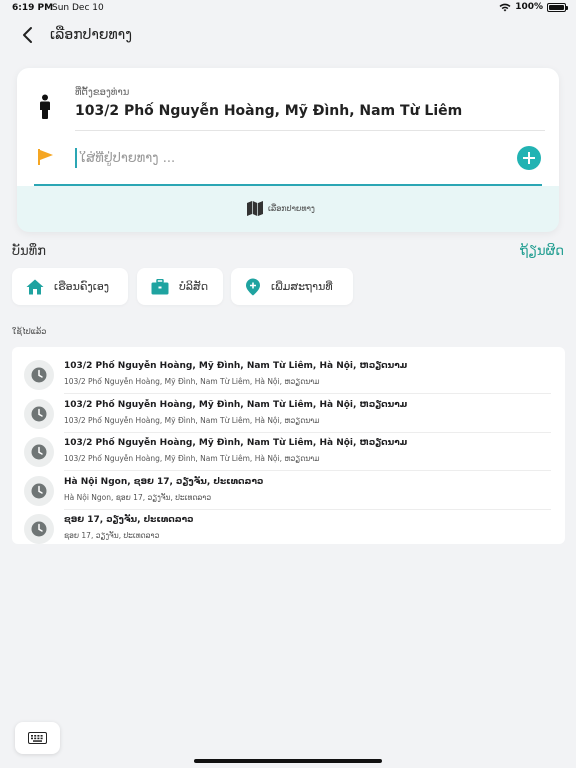 The width and height of the screenshot is (576, 768). Describe the element at coordinates (160, 286) in the screenshot. I see `briefcase-icon` at that location.